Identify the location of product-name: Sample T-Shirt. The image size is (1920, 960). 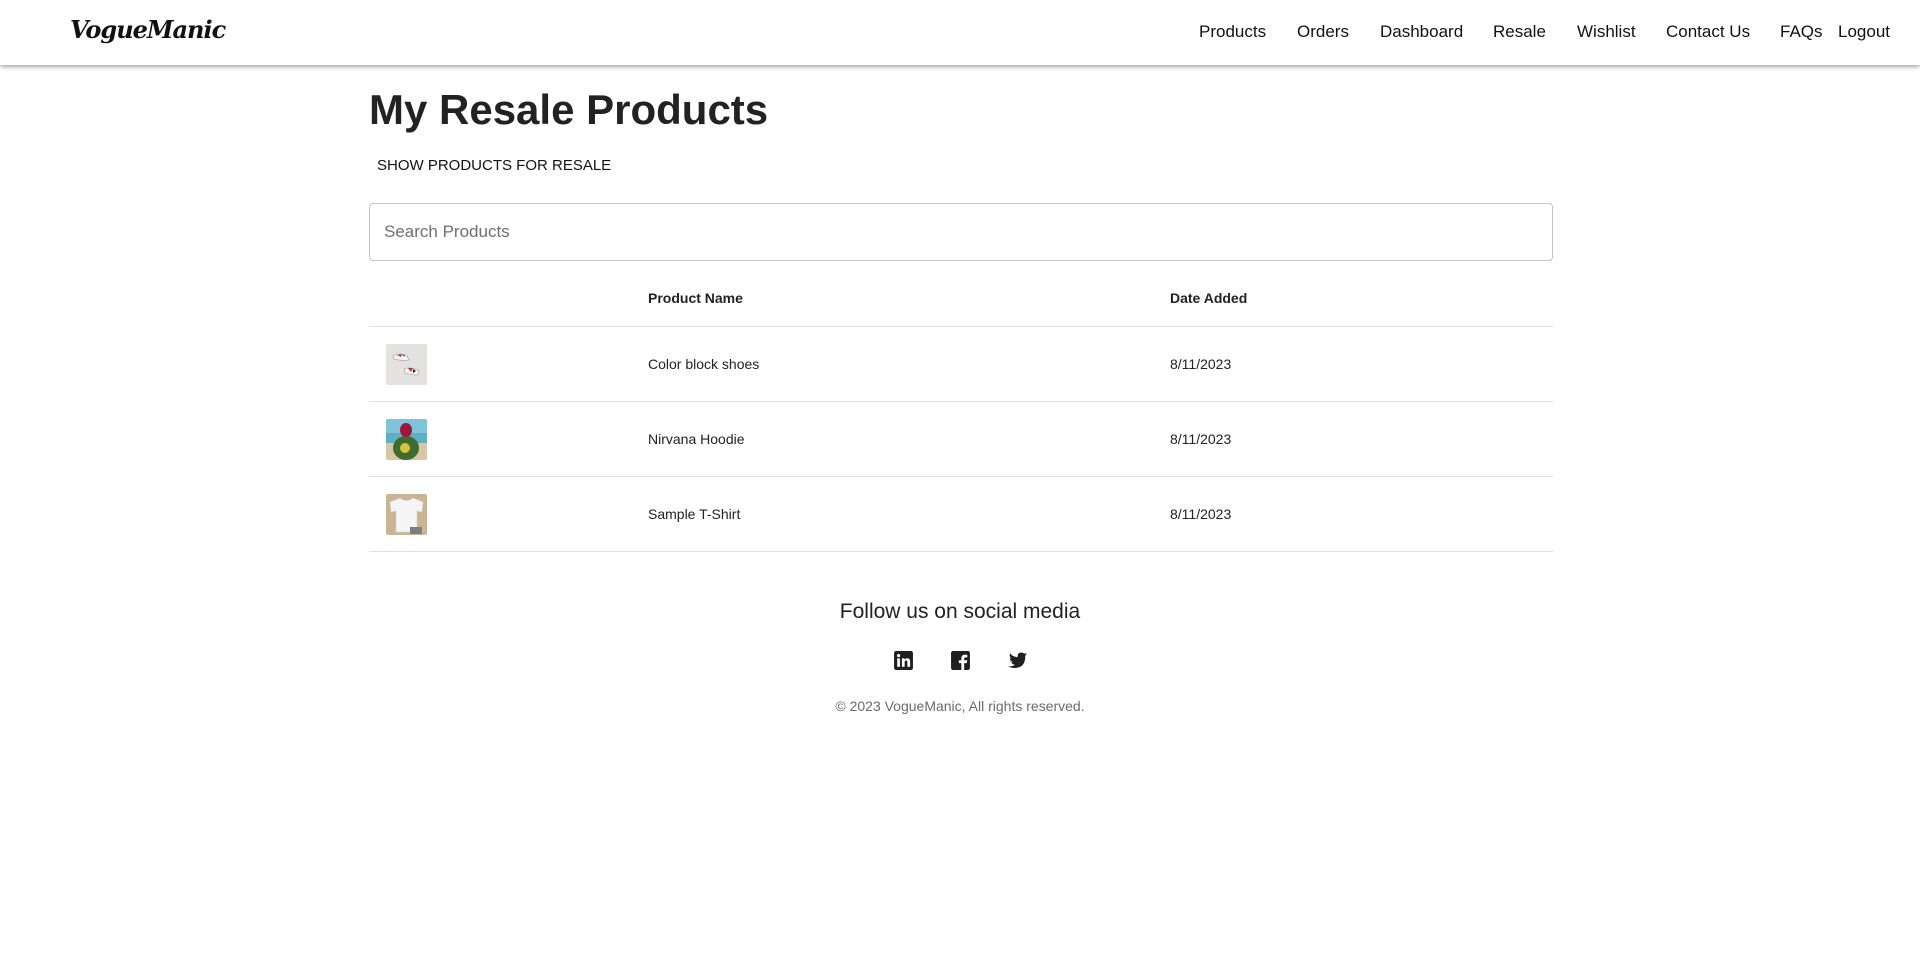
(694, 514).